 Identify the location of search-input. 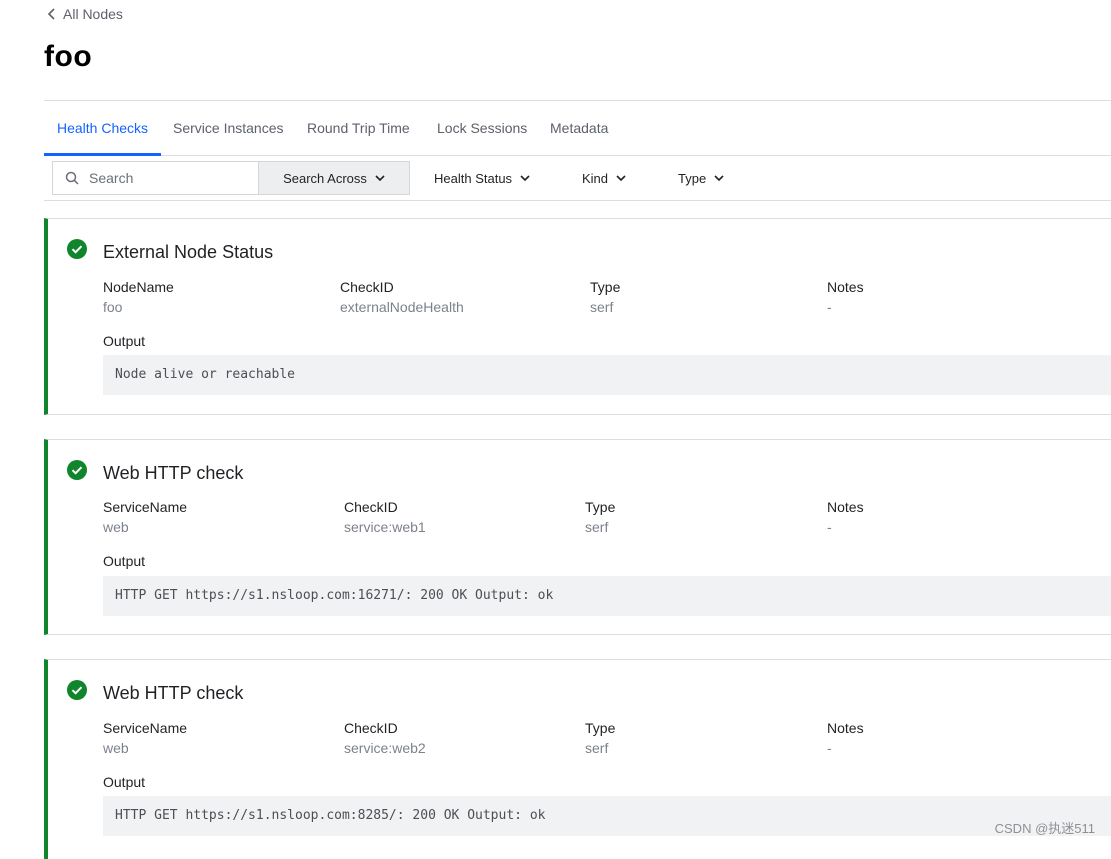
(164, 178).